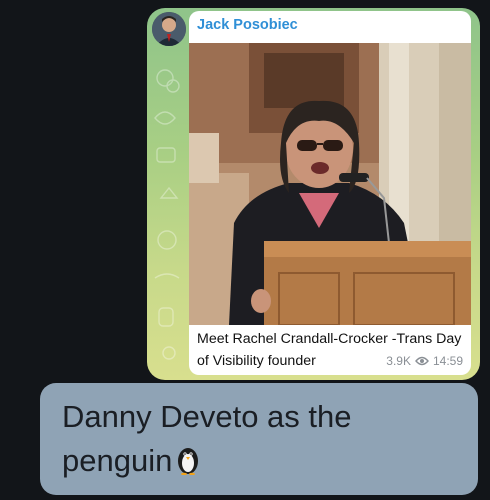 This screenshot has width=490, height=500. I want to click on avatar-image, so click(169, 29).